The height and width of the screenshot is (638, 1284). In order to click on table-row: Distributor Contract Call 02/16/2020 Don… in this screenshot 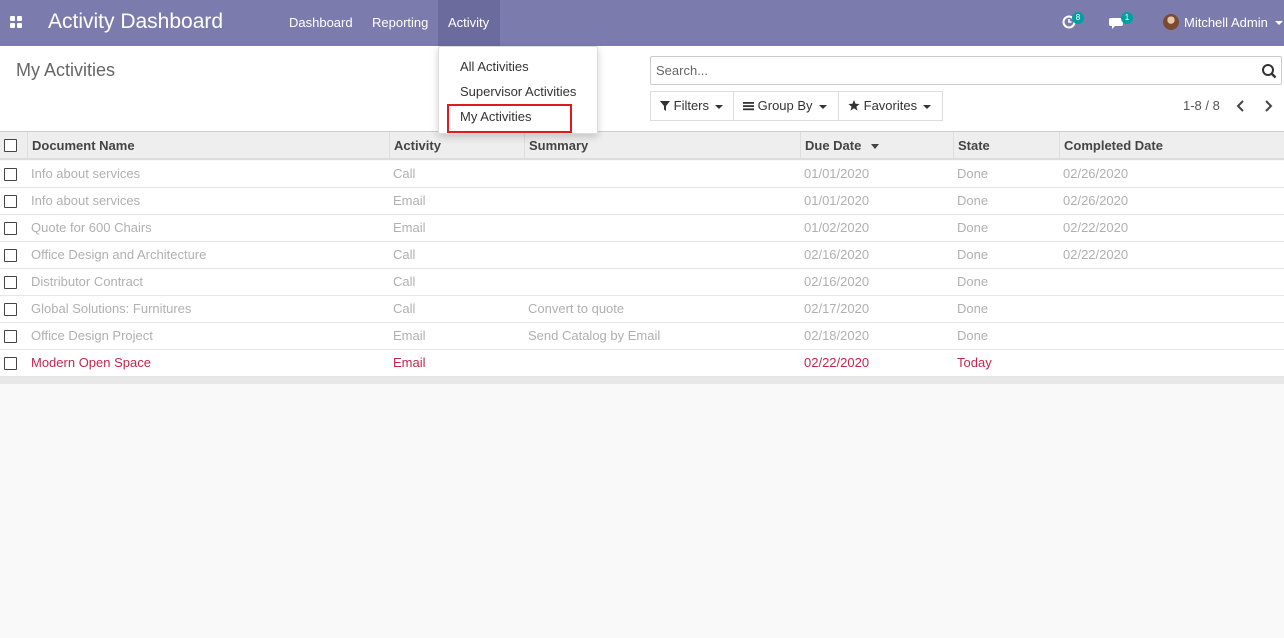, I will do `click(642, 282)`.